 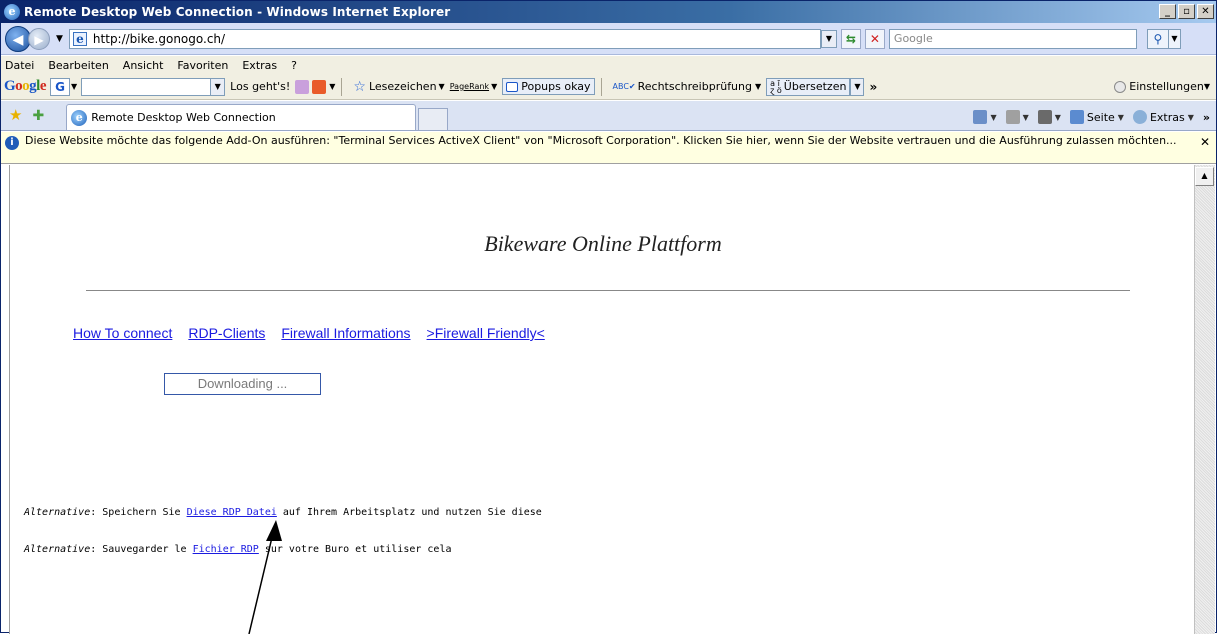 I want to click on news-icon, so click(x=302, y=86).